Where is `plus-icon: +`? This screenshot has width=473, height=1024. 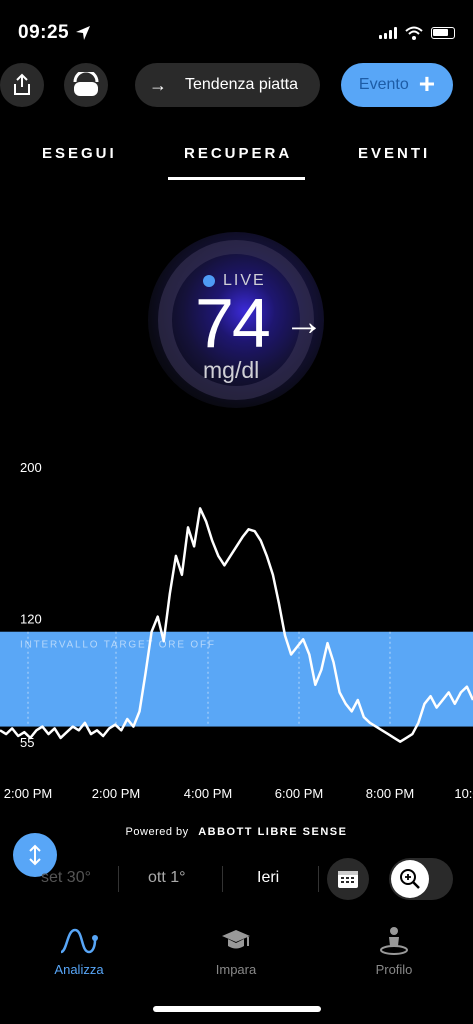
plus-icon: + is located at coordinates (427, 83).